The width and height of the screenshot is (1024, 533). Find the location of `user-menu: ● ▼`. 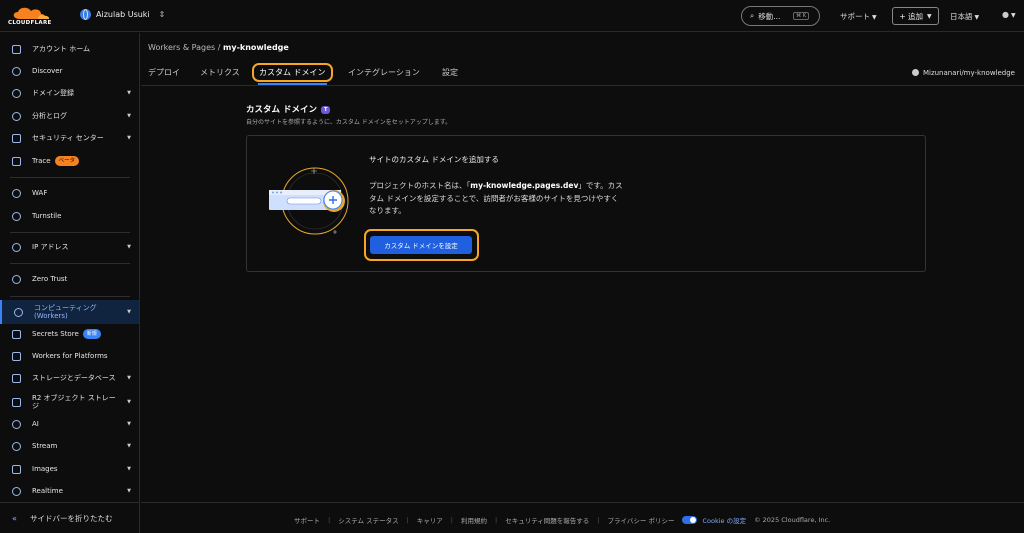

user-menu: ● ▼ is located at coordinates (1009, 14).